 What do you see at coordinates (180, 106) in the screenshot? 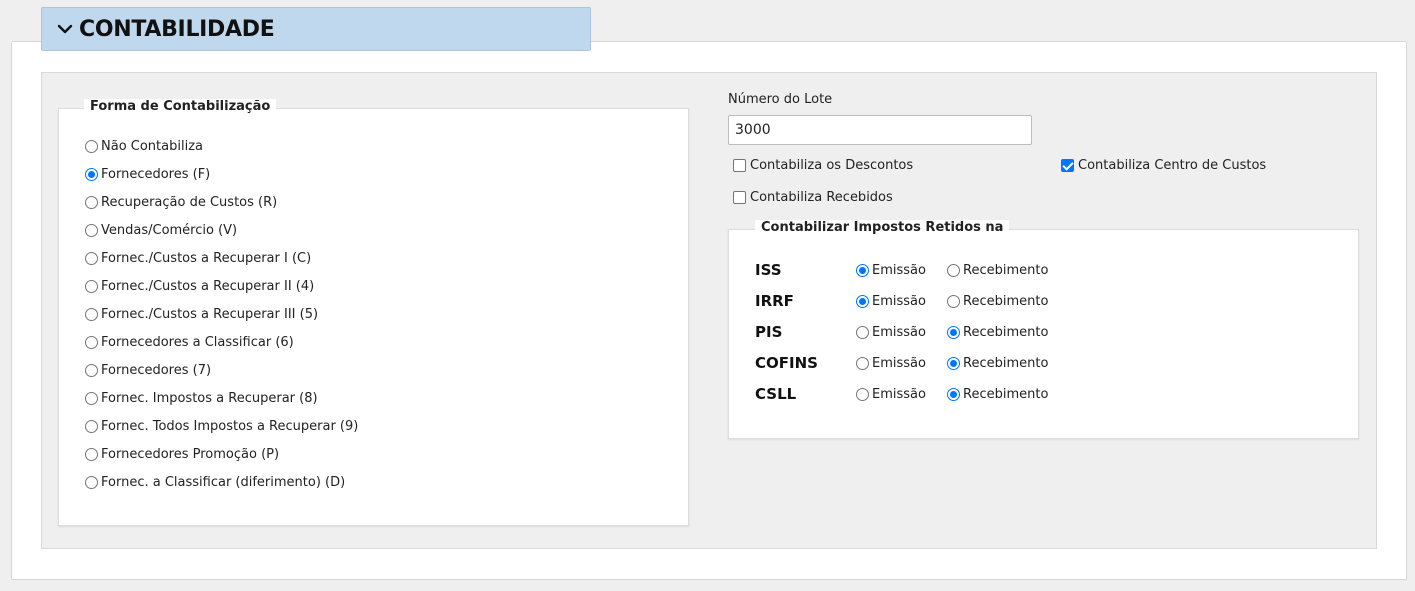
I see `forma-contabilizacao-legend: Forma de Contabilização` at bounding box center [180, 106].